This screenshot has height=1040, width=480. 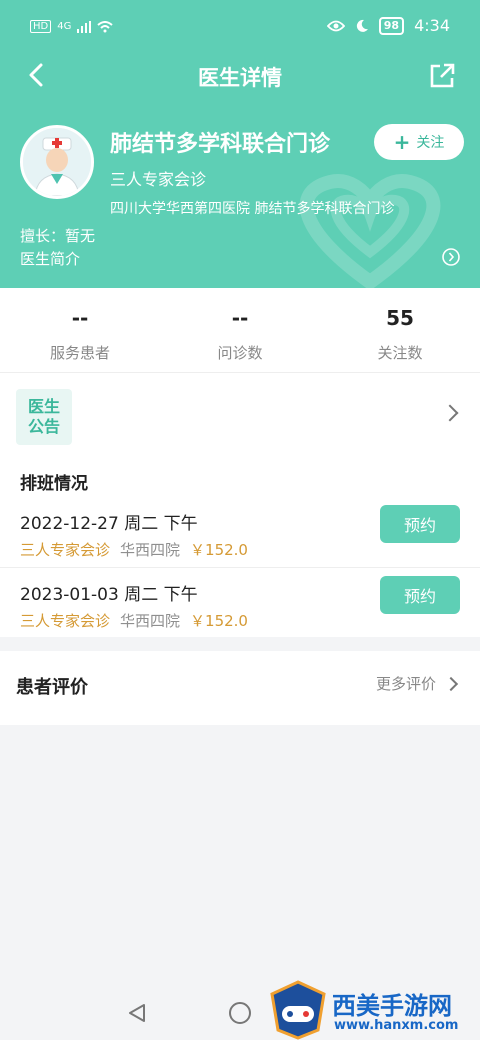 What do you see at coordinates (105, 26) in the screenshot?
I see `wifi-icon` at bounding box center [105, 26].